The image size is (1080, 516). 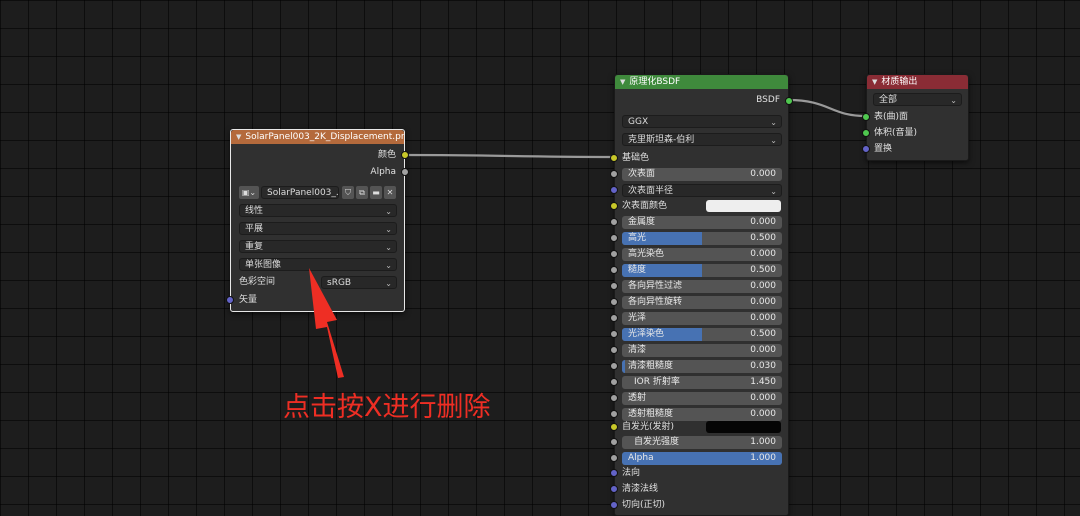 What do you see at coordinates (702, 270) in the screenshot?
I see `bsdf-field: 糙度 0.500` at bounding box center [702, 270].